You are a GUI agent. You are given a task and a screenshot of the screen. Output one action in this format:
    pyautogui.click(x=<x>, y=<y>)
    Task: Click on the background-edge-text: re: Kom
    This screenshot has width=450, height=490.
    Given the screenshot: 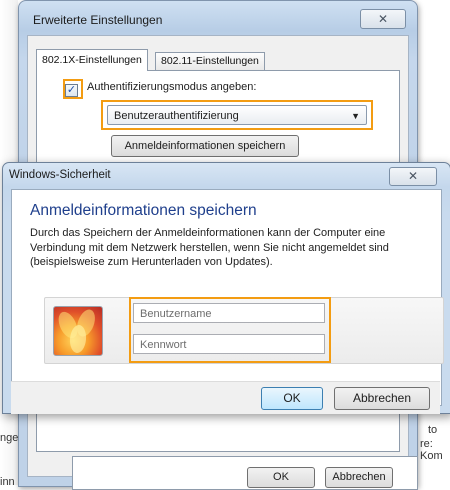 What is the action you would take?
    pyautogui.click(x=431, y=450)
    